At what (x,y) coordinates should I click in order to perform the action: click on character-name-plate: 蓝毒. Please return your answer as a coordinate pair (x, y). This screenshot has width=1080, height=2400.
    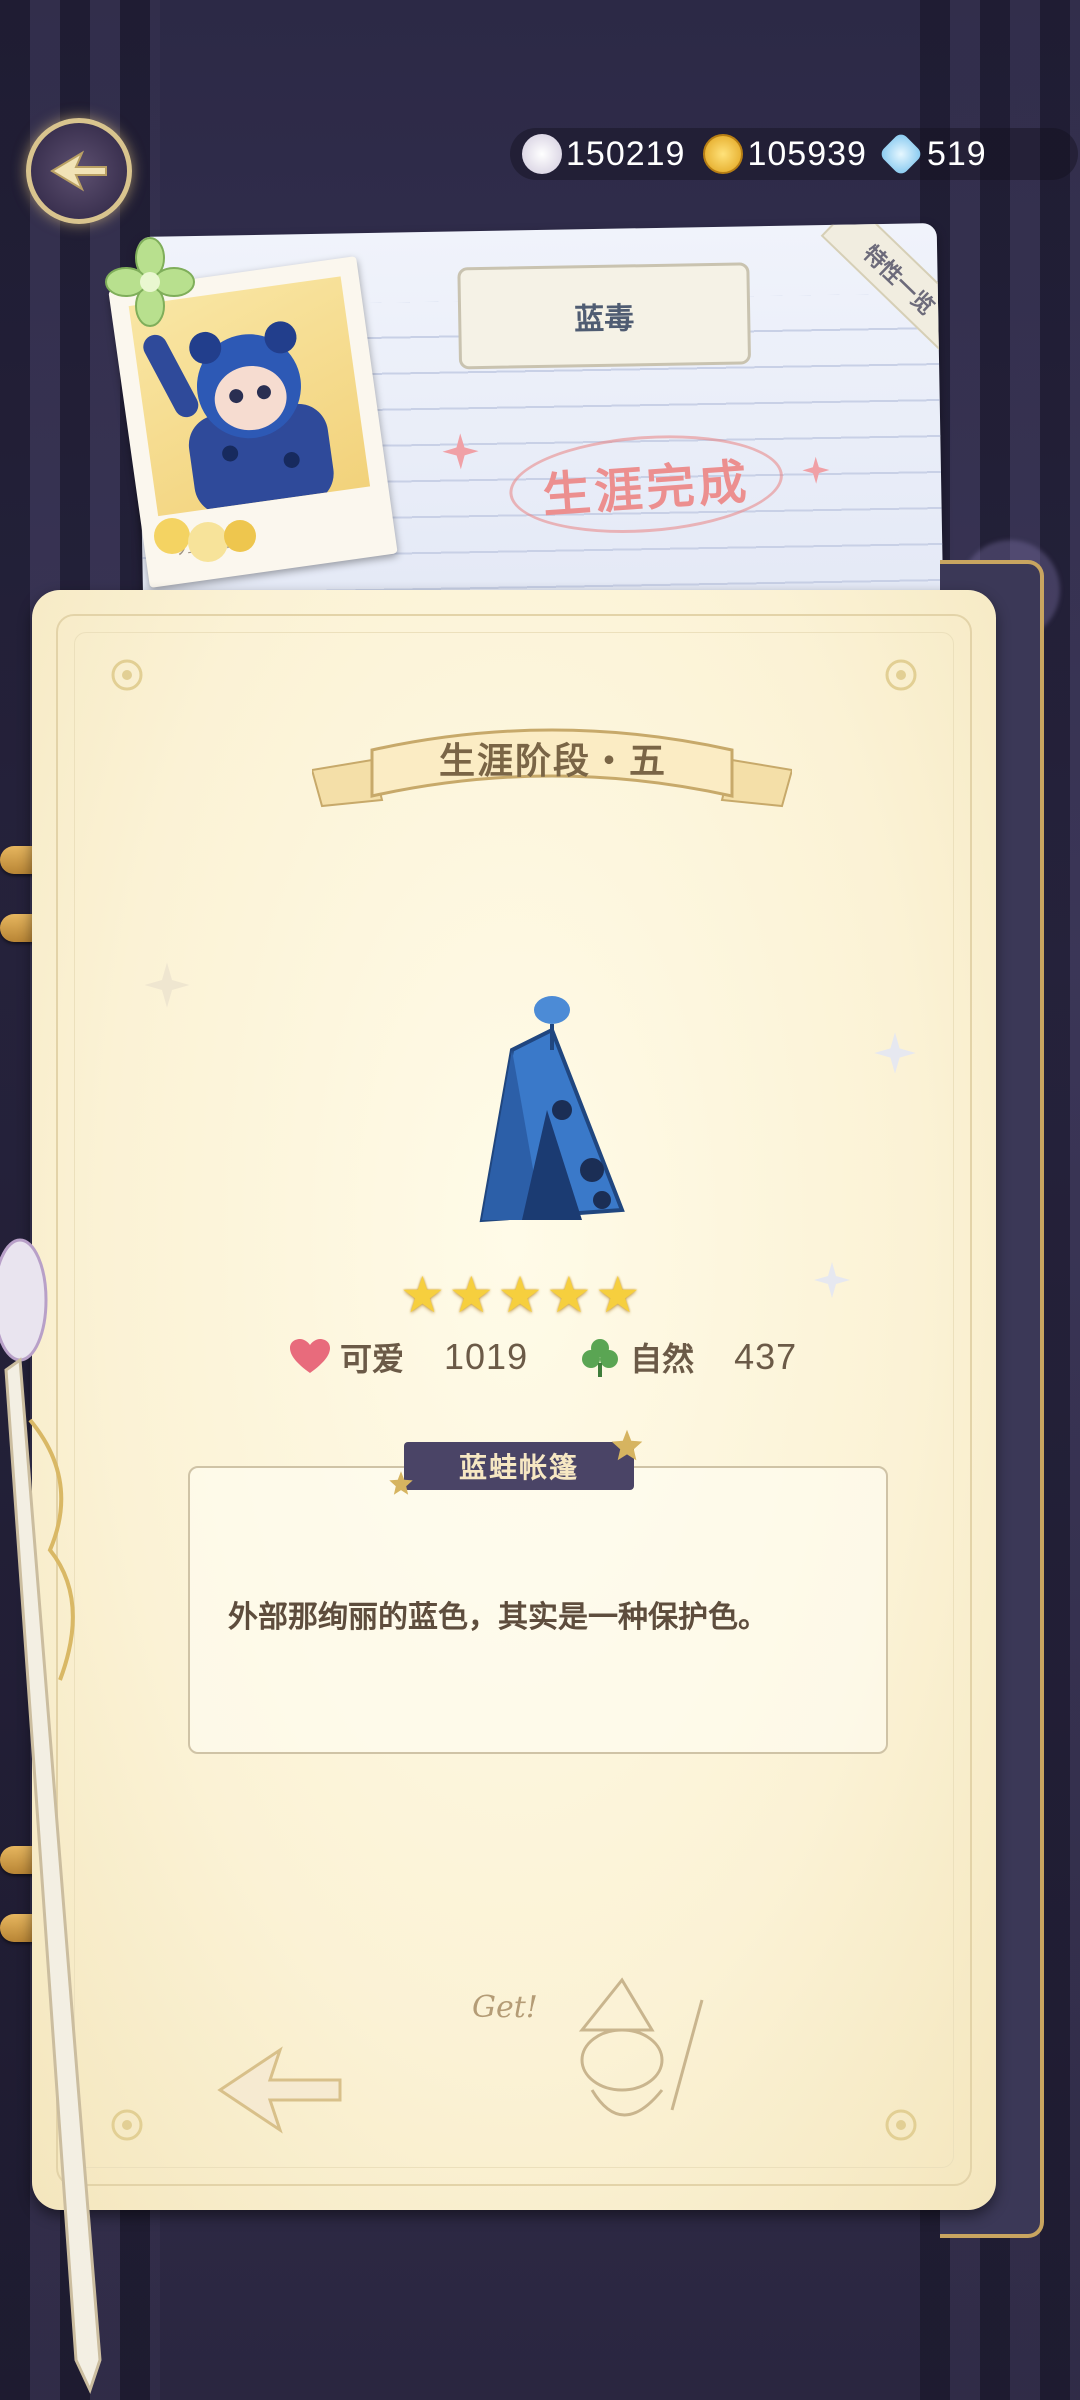
    Looking at the image, I should click on (604, 316).